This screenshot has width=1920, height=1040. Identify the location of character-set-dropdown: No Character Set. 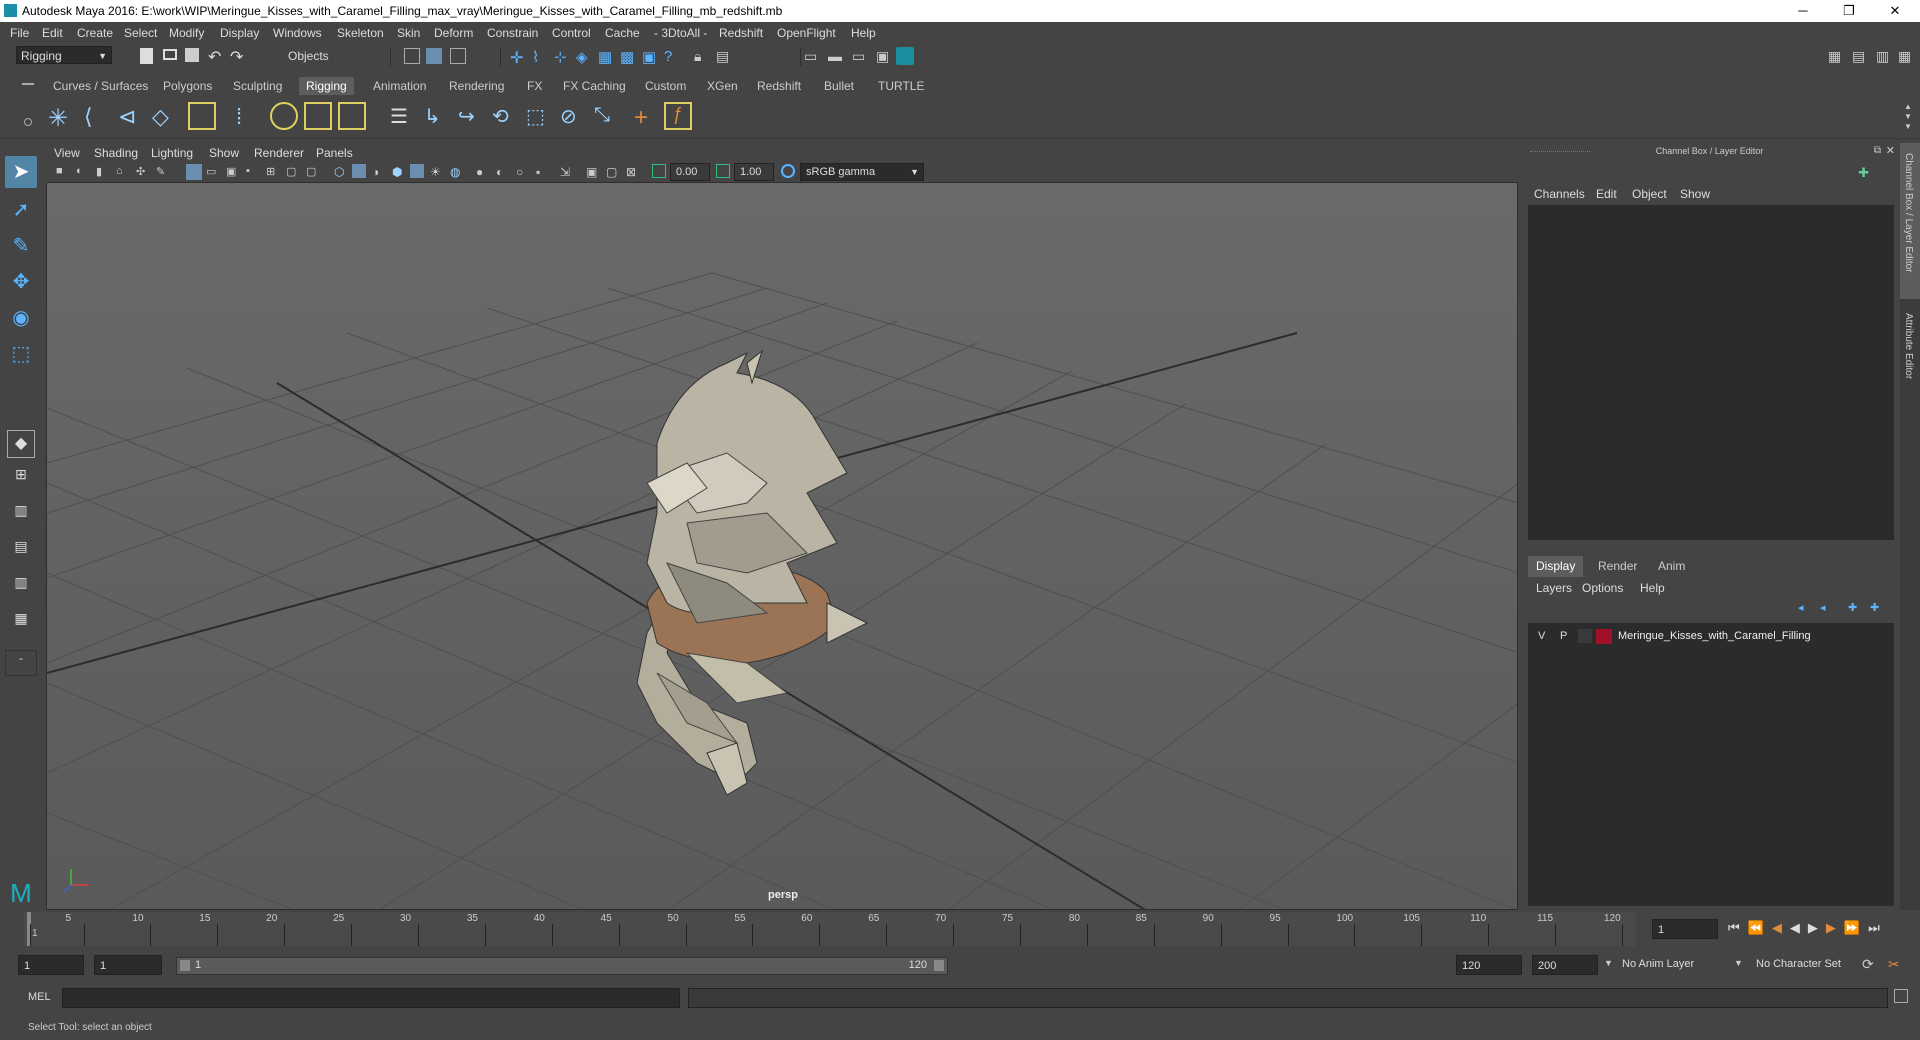
(1798, 964).